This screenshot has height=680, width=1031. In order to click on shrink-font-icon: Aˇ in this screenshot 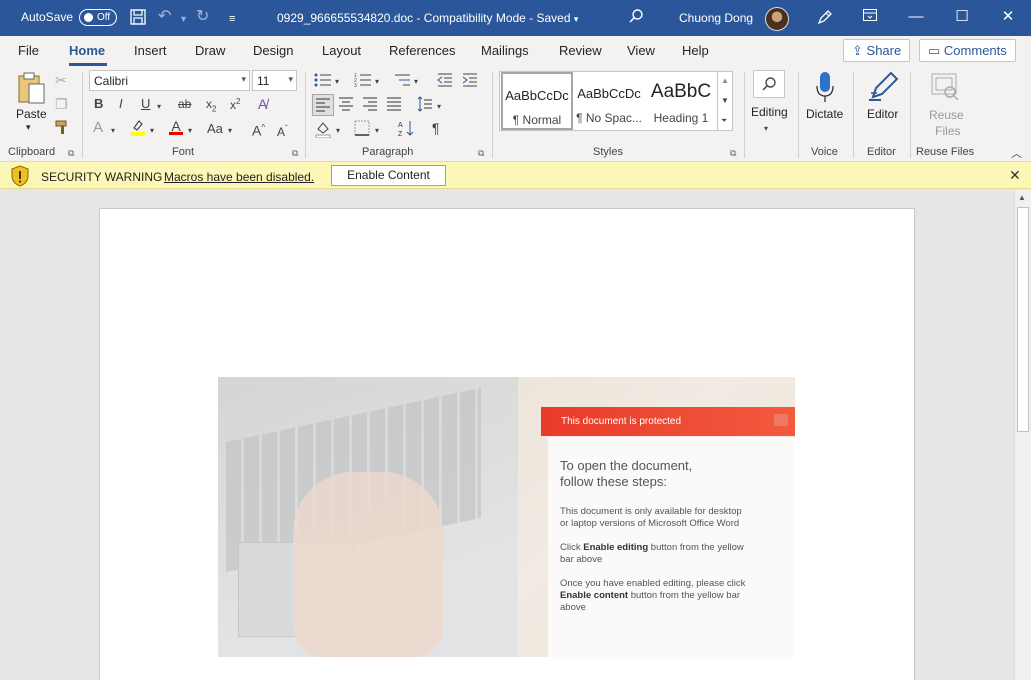, I will do `click(282, 130)`.